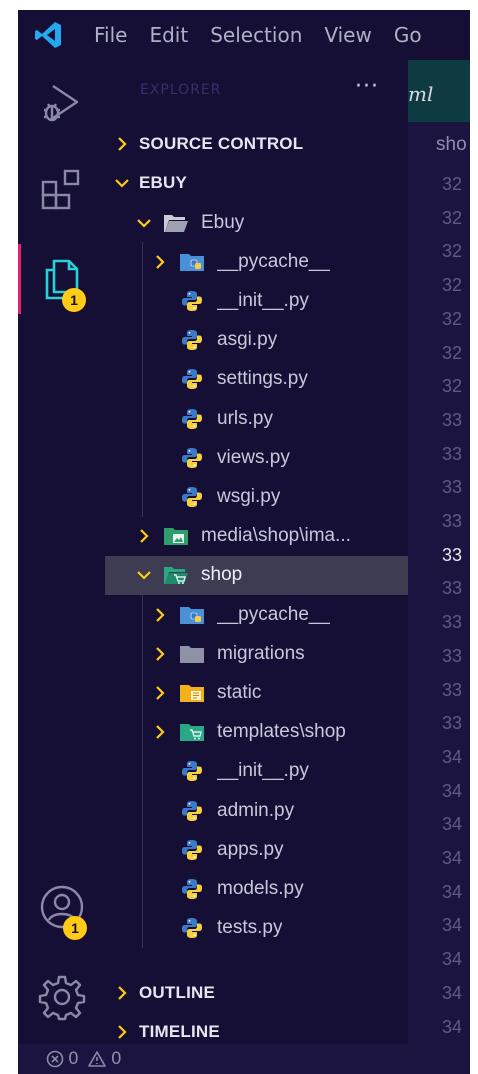 Image resolution: width=478 pixels, height=1074 pixels. Describe the element at coordinates (367, 86) in the screenshot. I see `more-actions-icon: ···` at that location.